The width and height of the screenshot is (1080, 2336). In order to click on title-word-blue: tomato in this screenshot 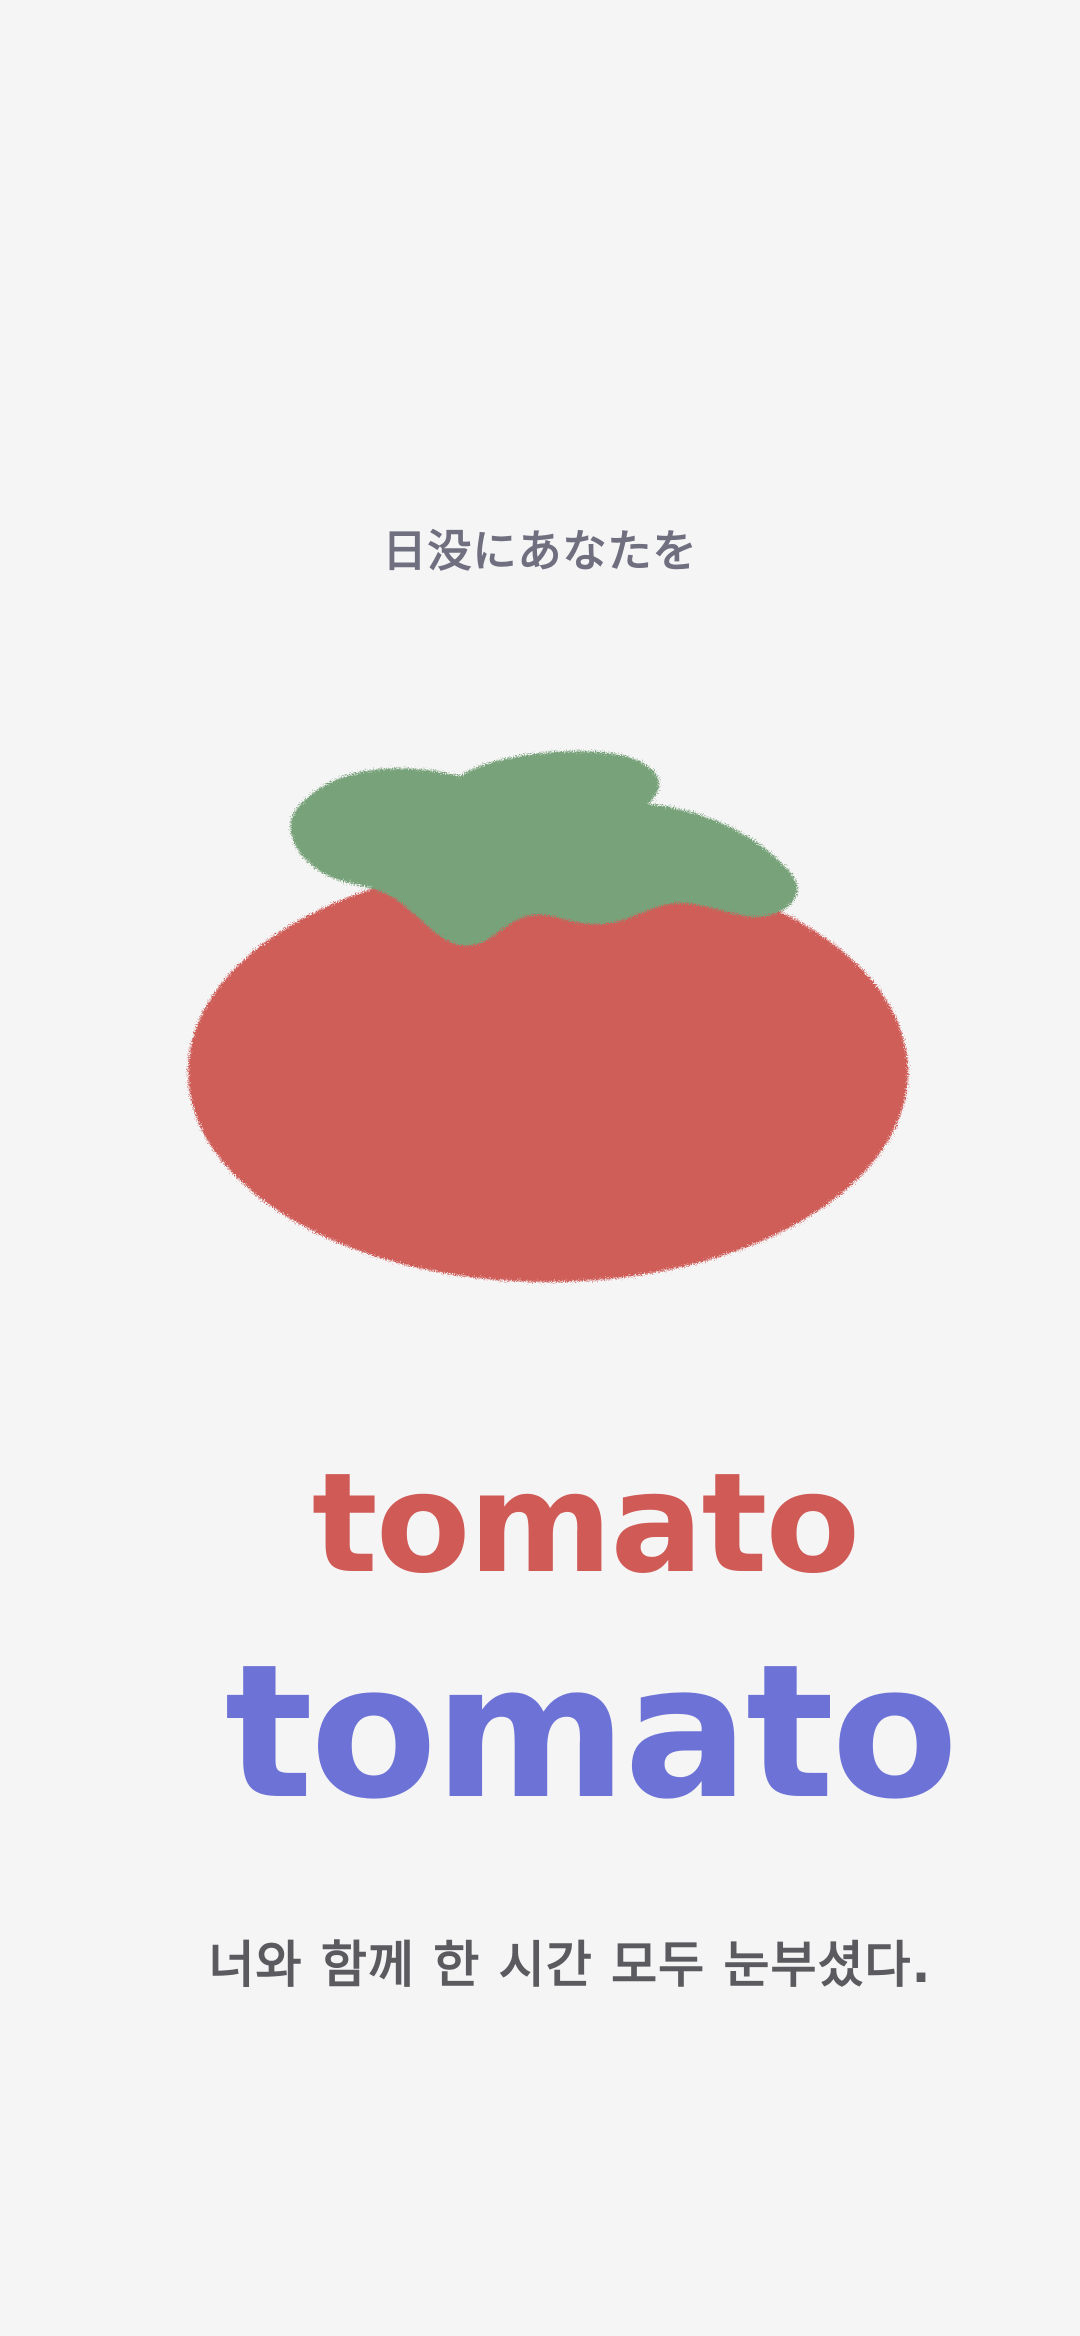, I will do `click(591, 1732)`.